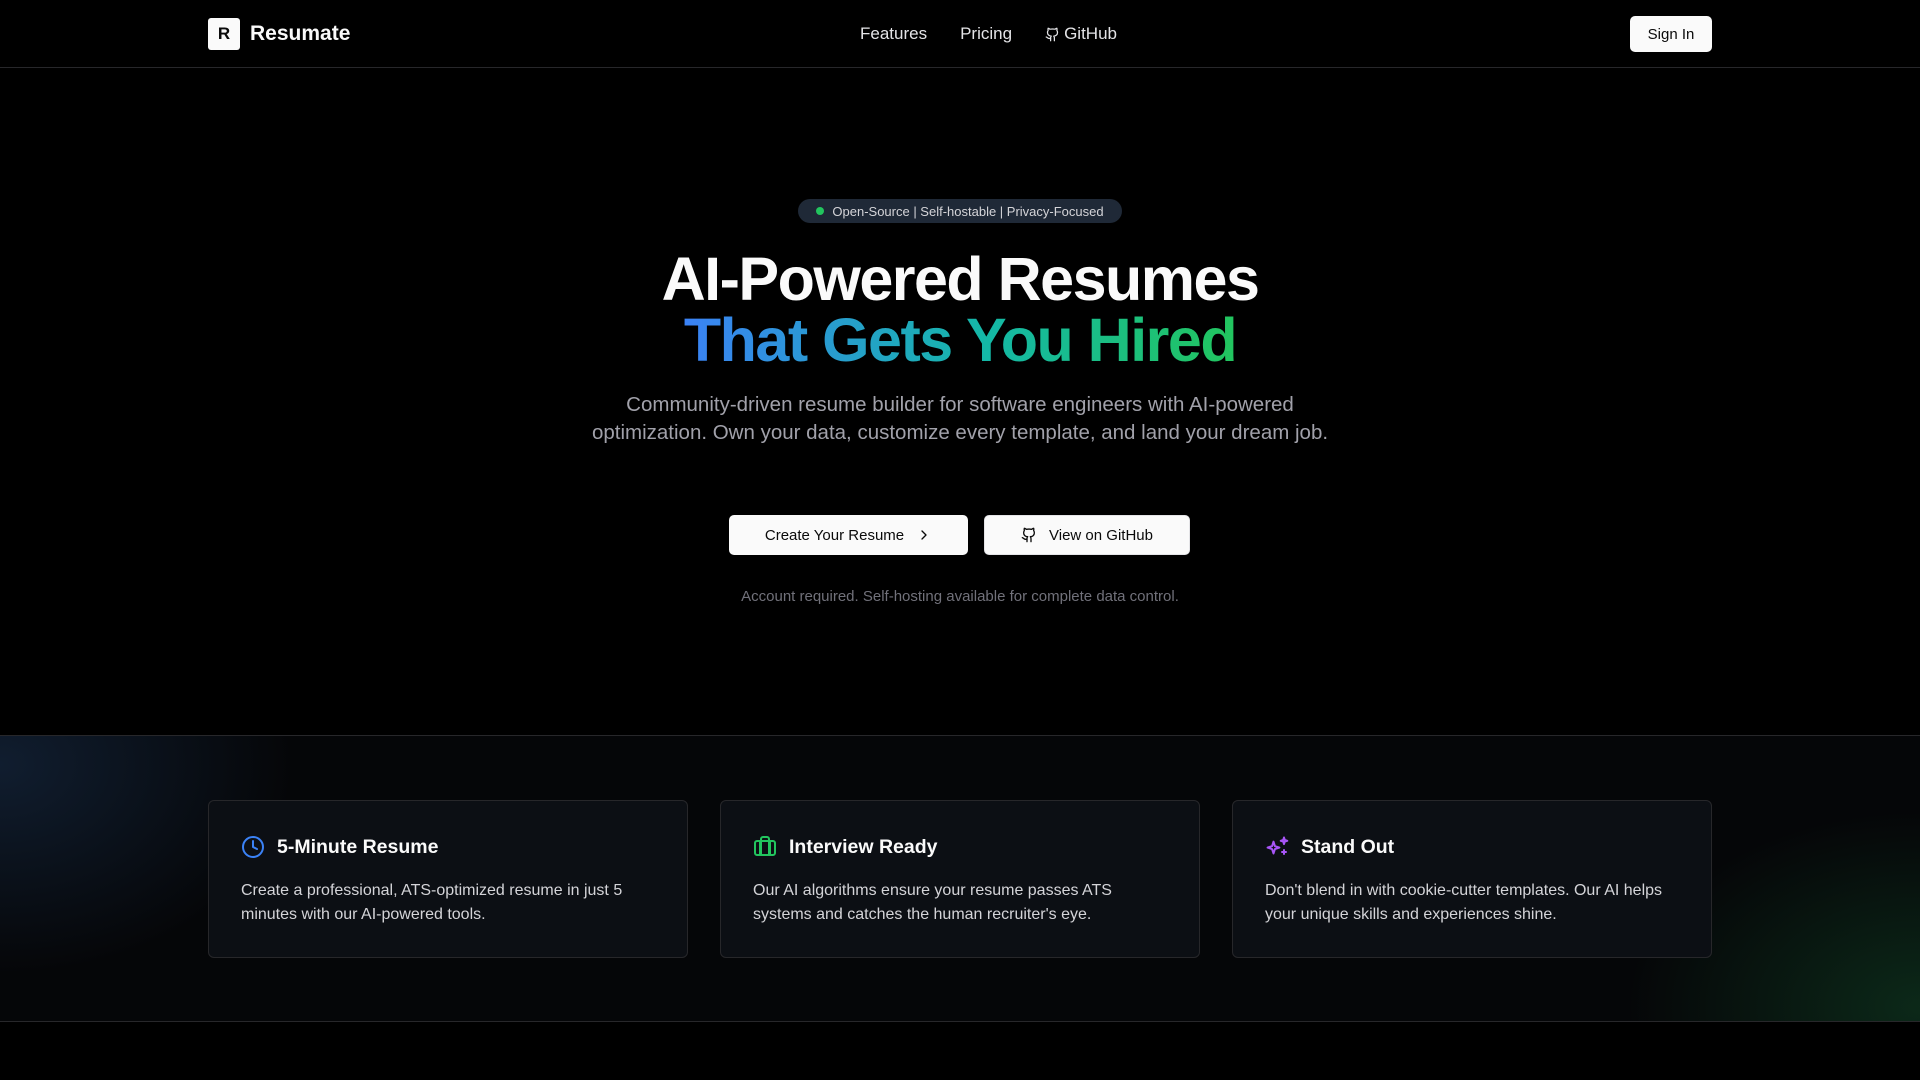  Describe the element at coordinates (224, 34) in the screenshot. I see `brand-logo: R` at that location.